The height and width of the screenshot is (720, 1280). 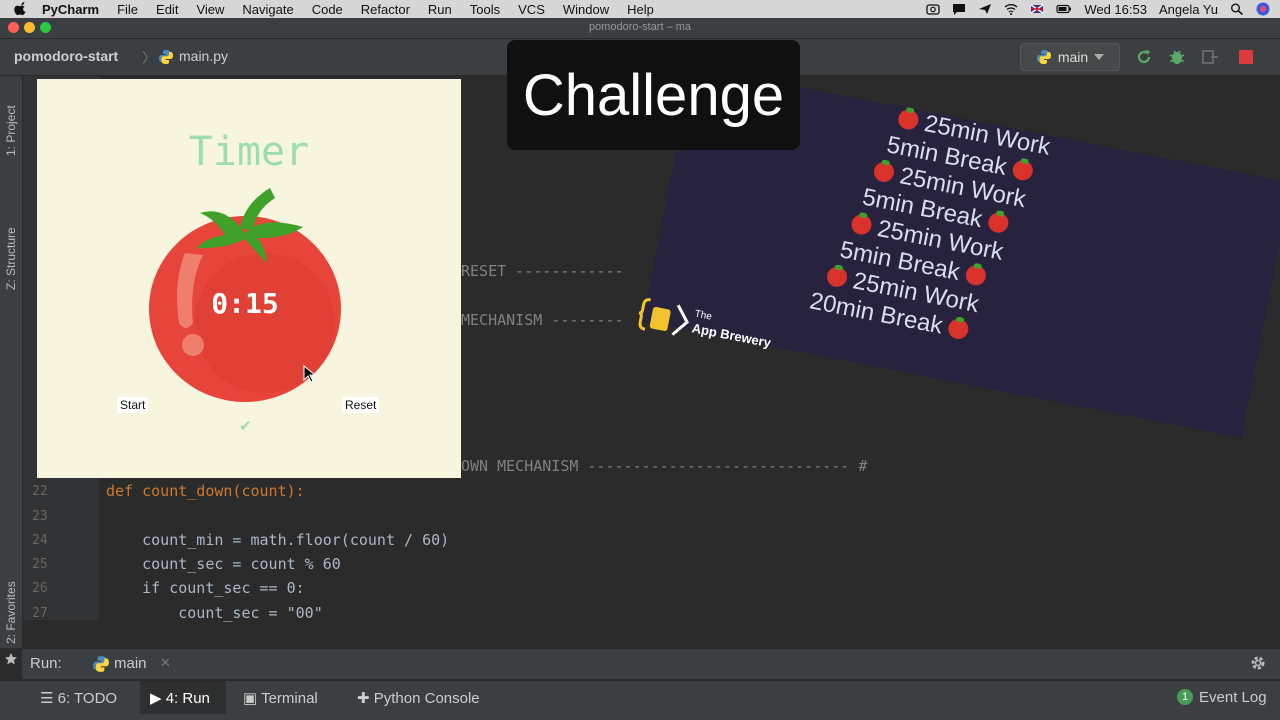 I want to click on app-brewery-mug-icon, so click(x=663, y=317).